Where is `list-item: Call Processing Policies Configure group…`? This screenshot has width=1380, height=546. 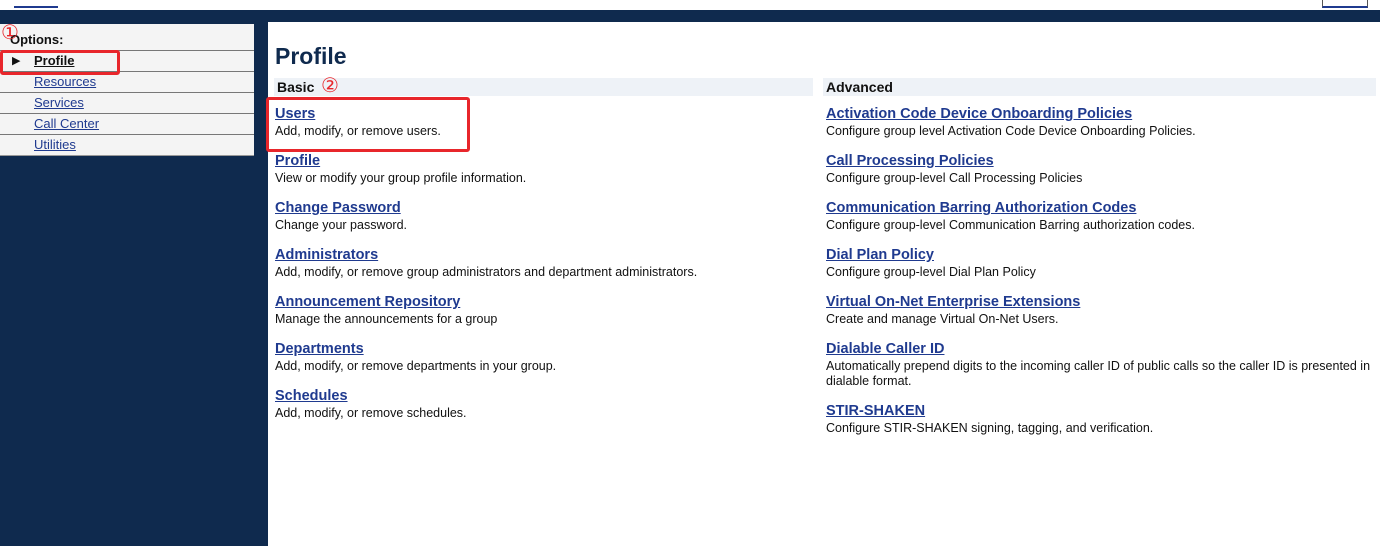
list-item: Call Processing Policies Configure group… is located at coordinates (1098, 169).